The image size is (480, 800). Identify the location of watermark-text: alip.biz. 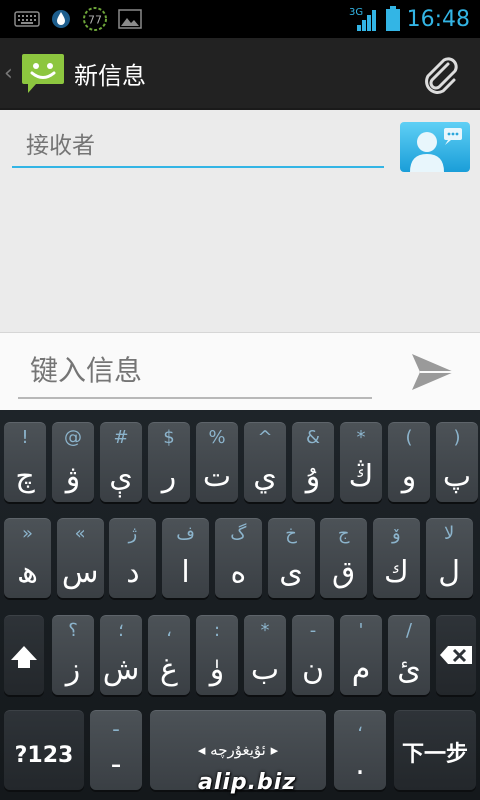
(247, 782).